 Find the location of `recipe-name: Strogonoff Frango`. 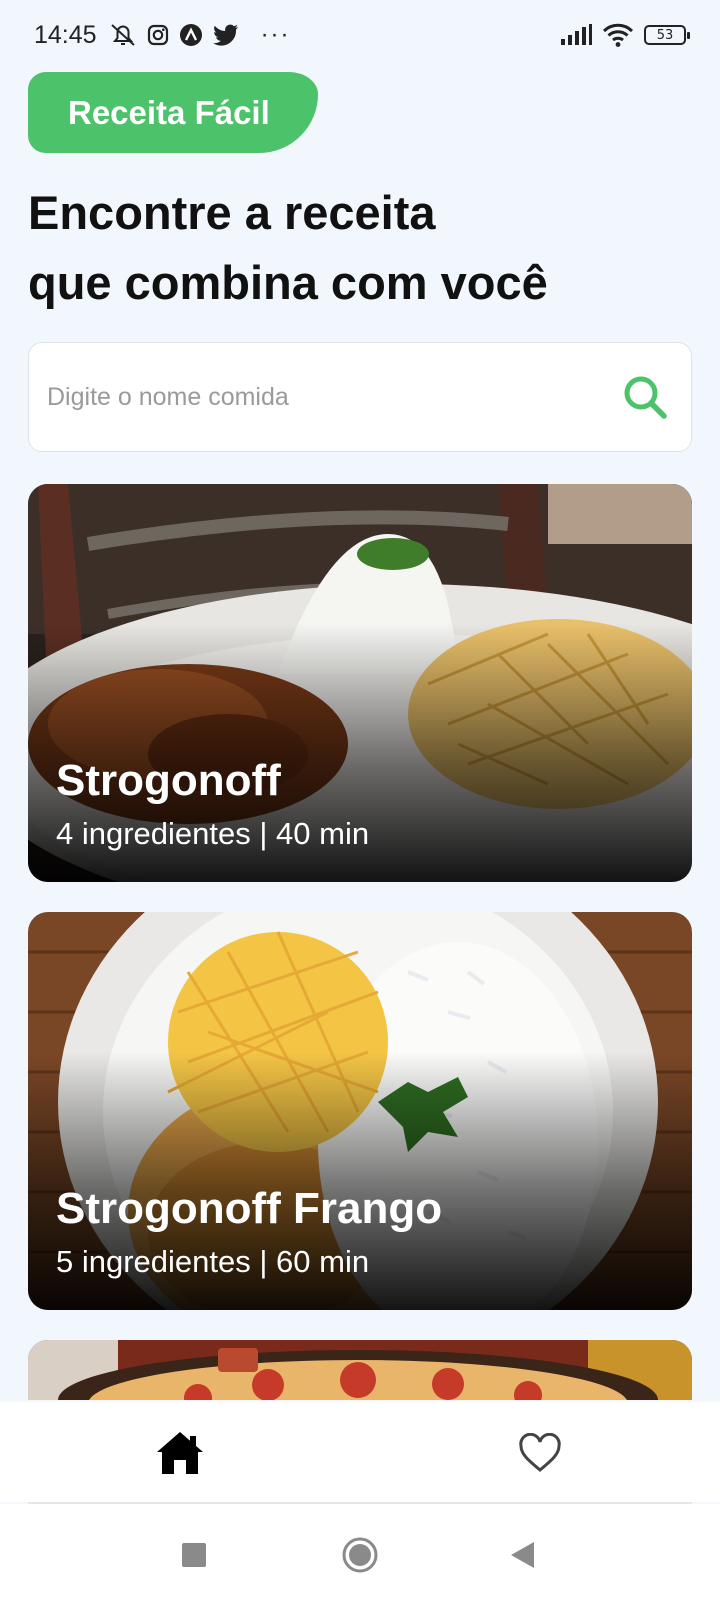

recipe-name: Strogonoff Frango is located at coordinates (249, 1208).